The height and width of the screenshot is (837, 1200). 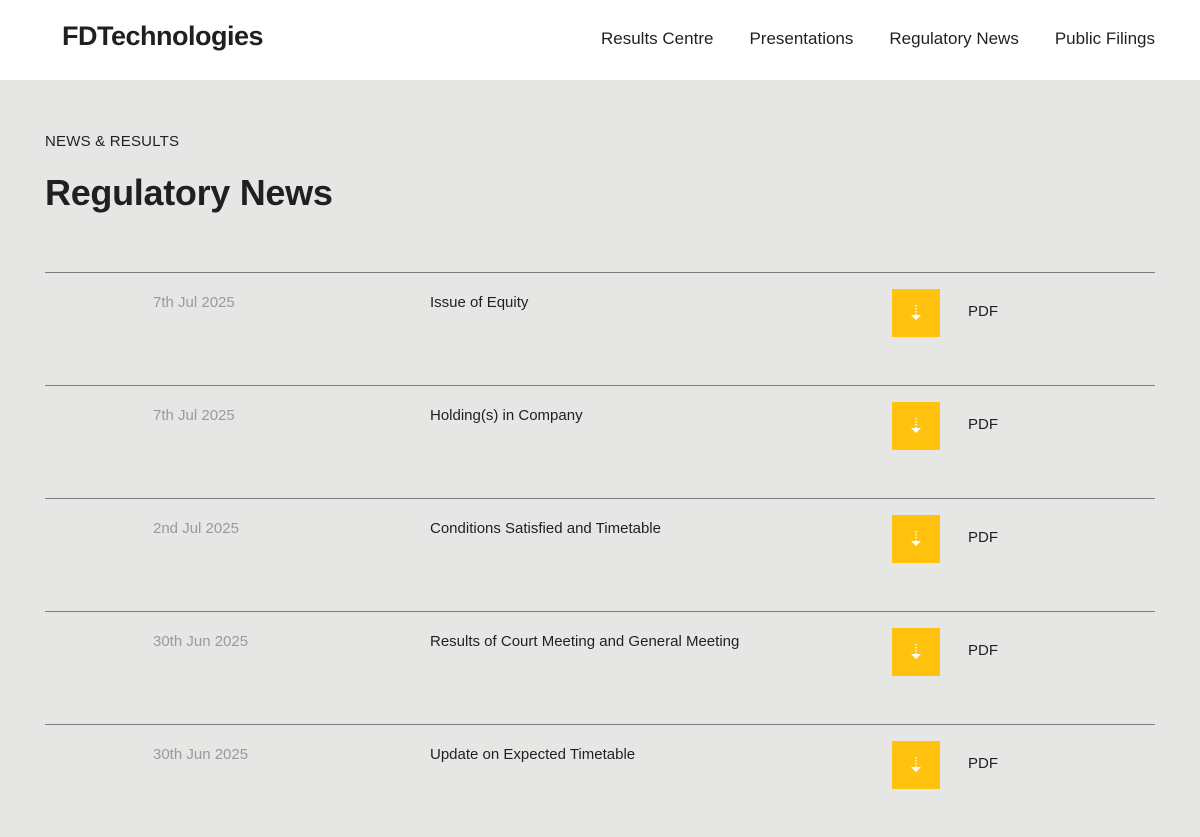 What do you see at coordinates (196, 528) in the screenshot?
I see `news-date: 2nd Jul 2025` at bounding box center [196, 528].